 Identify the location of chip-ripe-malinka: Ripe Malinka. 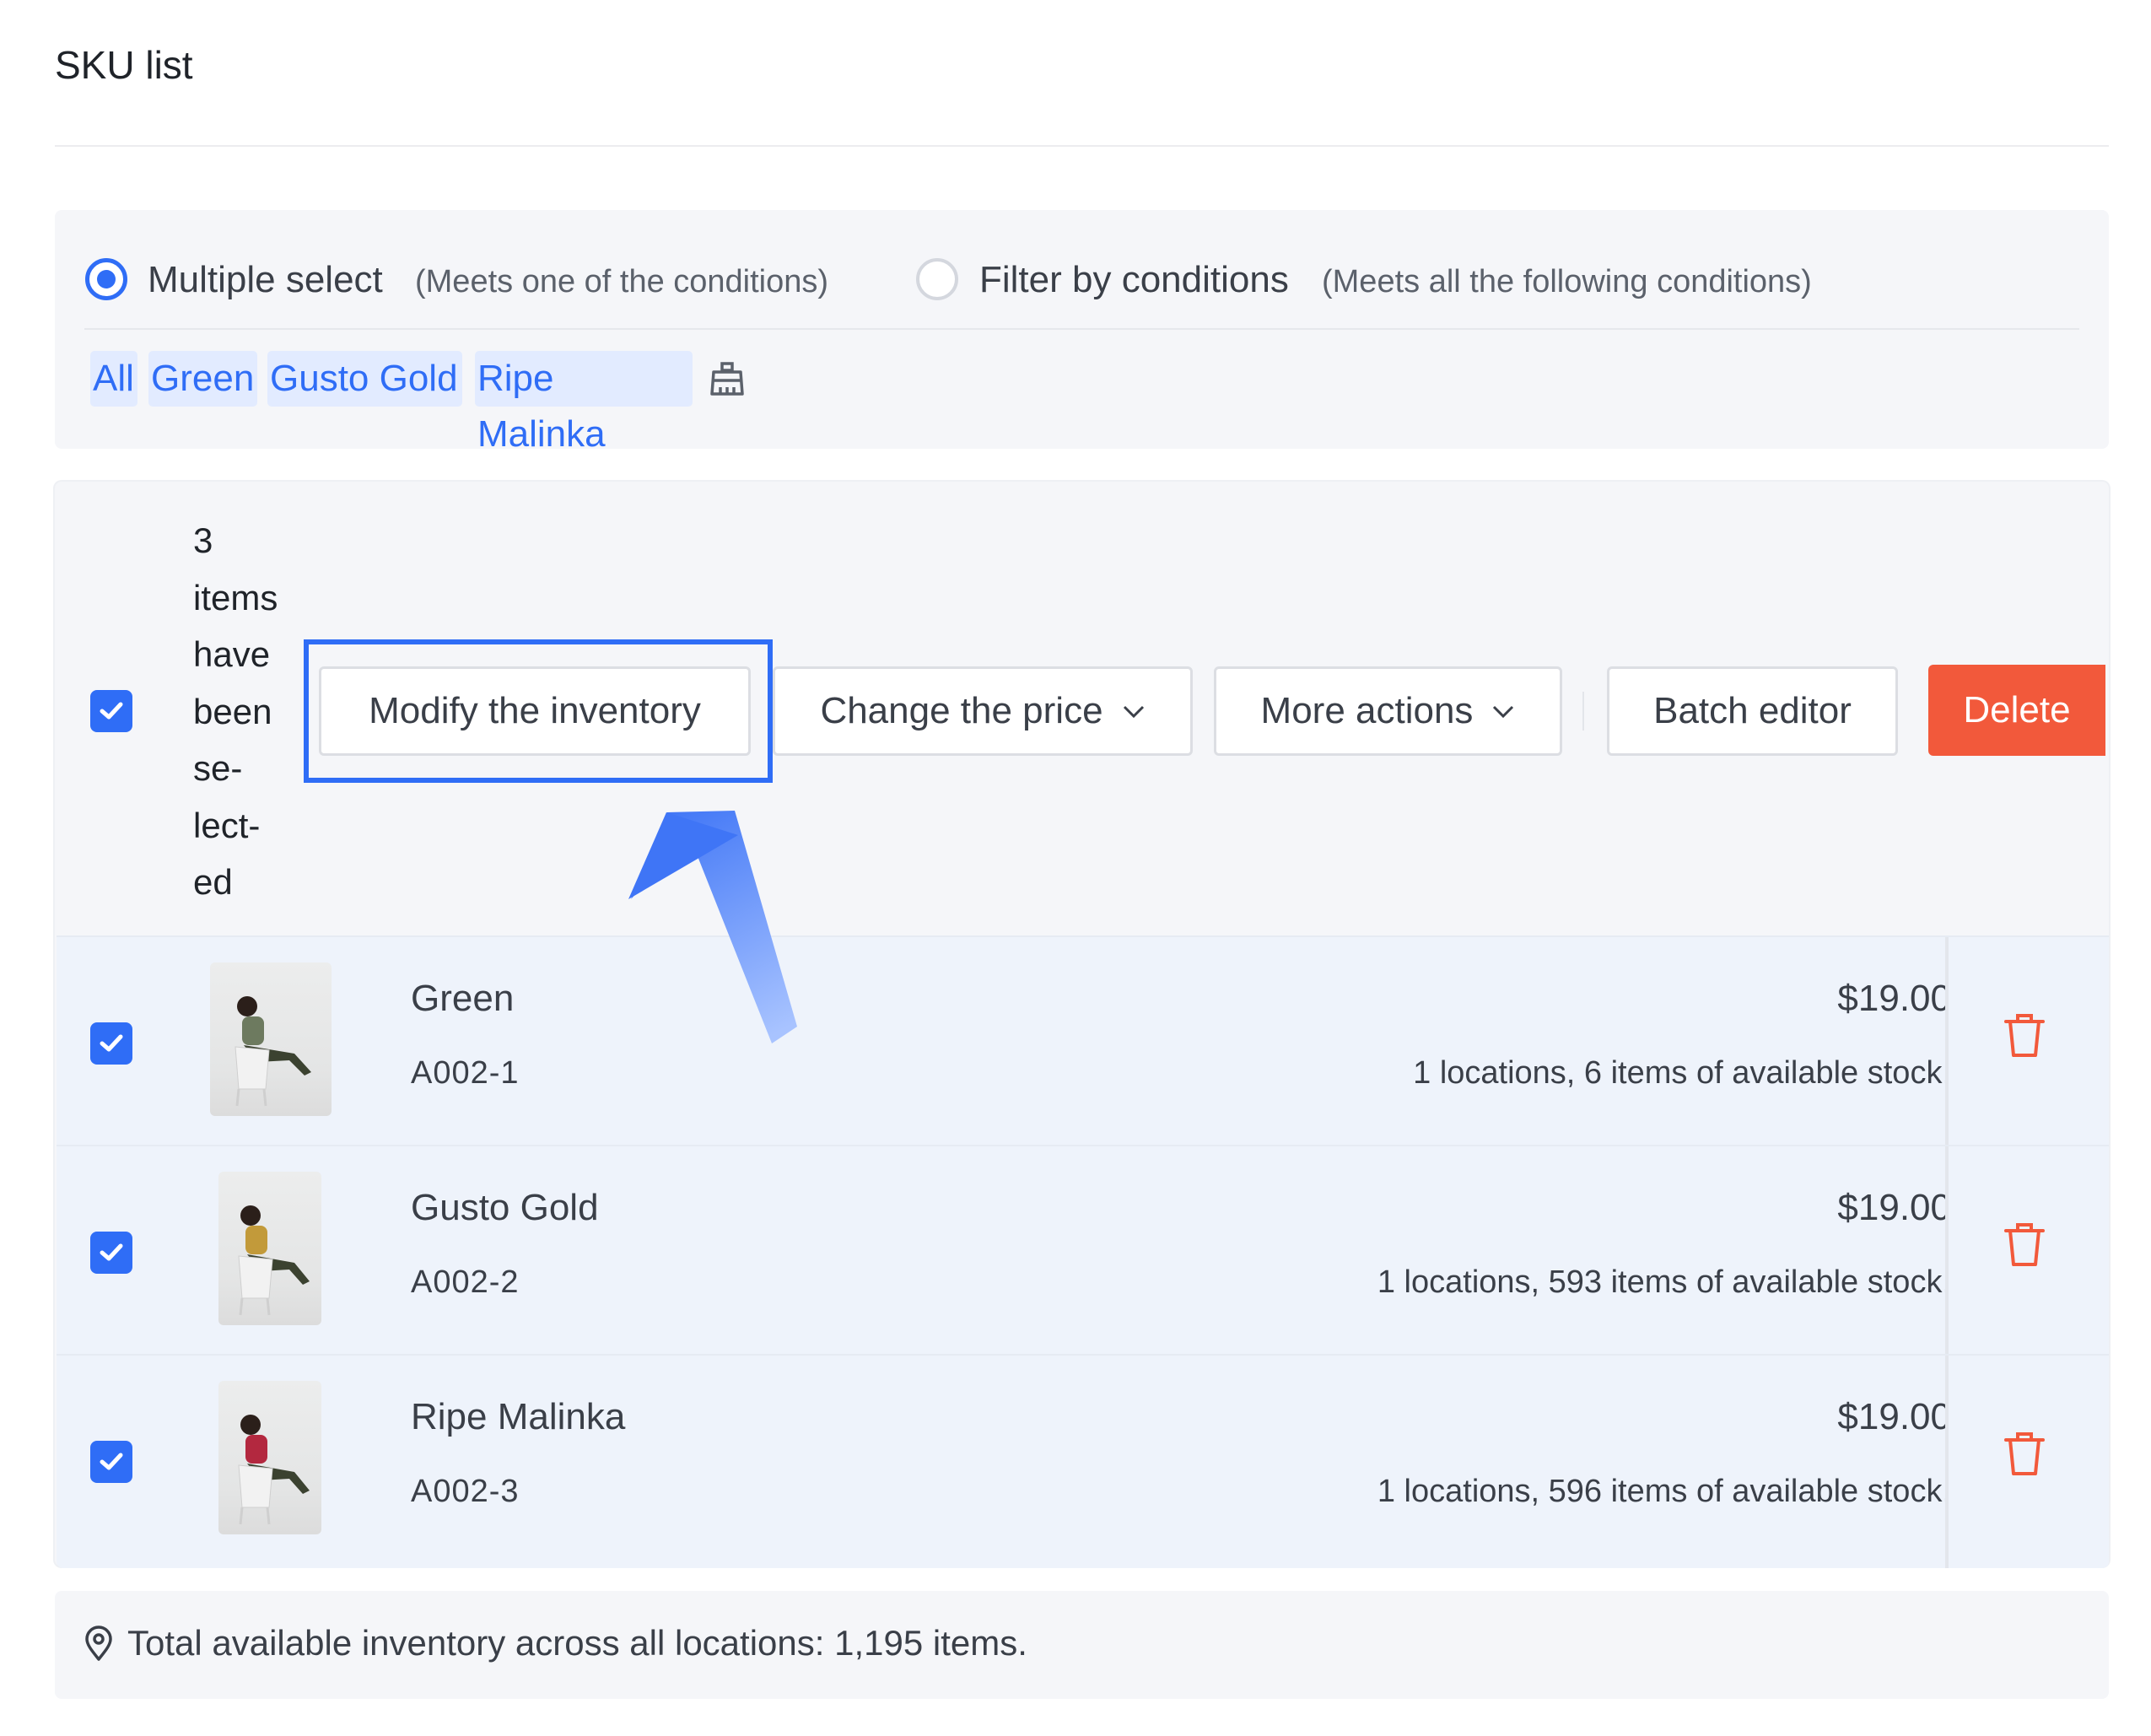
(584, 403).